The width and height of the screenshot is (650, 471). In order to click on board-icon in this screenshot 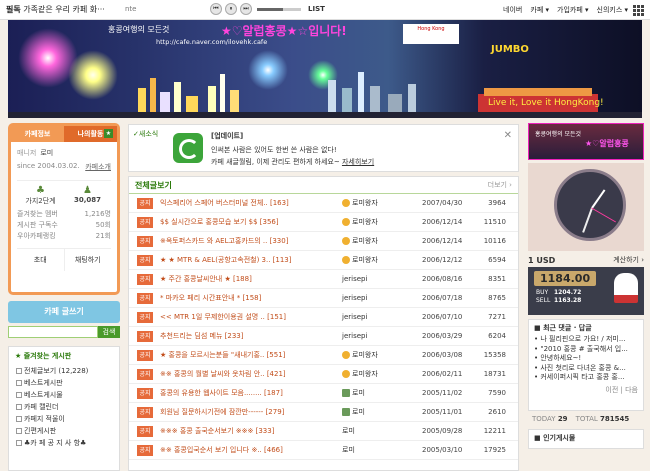, I will do `click(19, 383)`.